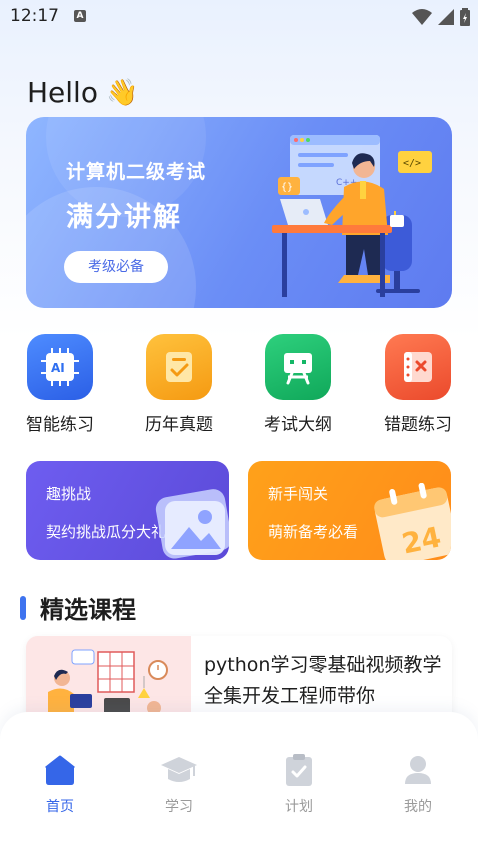 This screenshot has height=850, width=478. I want to click on section-title: 精选课程, so click(88, 610).